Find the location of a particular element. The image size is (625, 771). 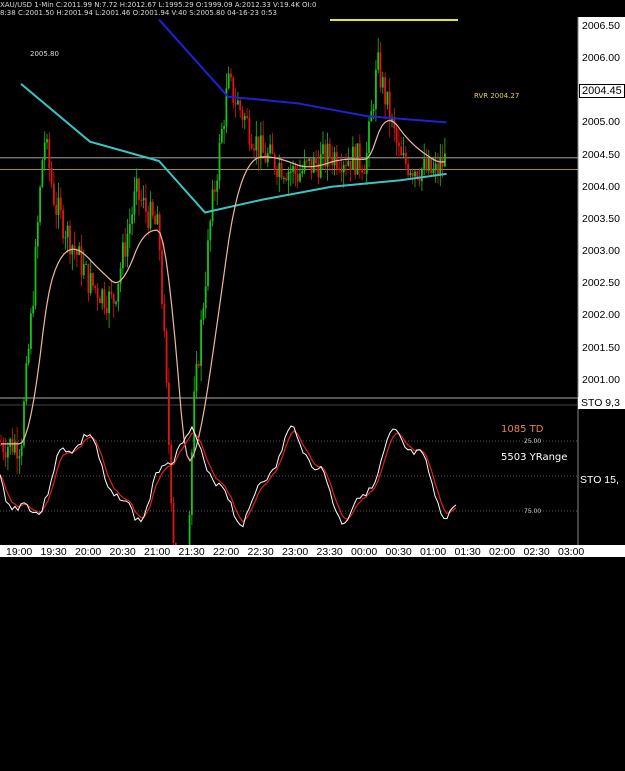

price-tick-label: 1997.00 is located at coordinates (601, 636).